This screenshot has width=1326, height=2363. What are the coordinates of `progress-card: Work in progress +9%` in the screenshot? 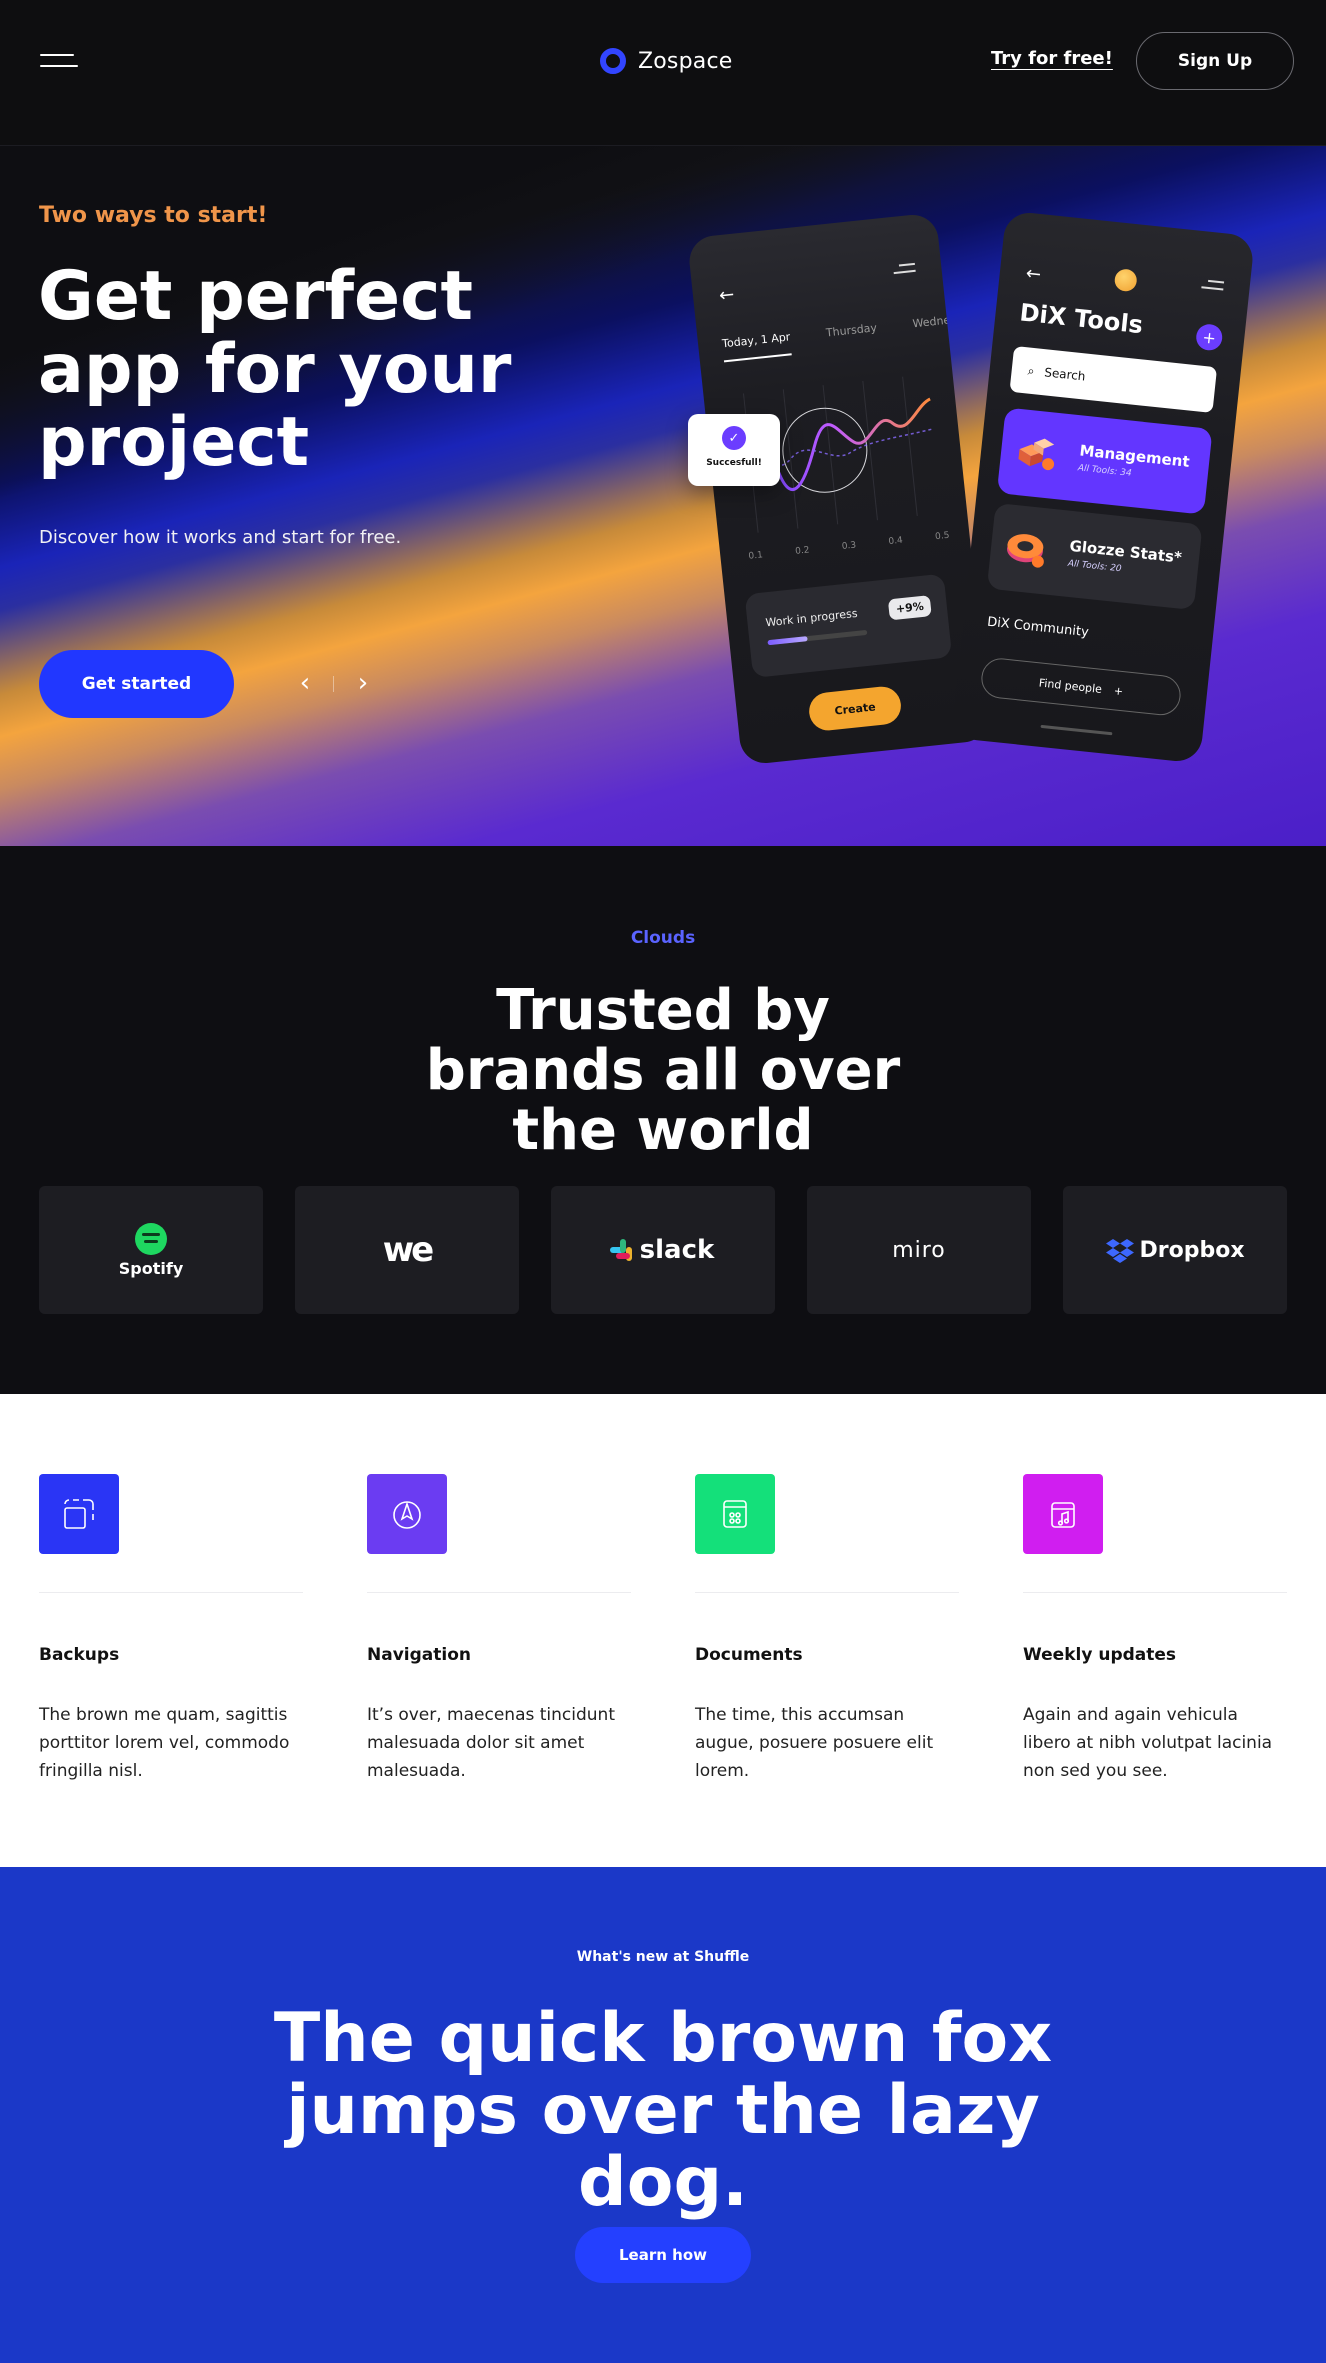 It's located at (848, 625).